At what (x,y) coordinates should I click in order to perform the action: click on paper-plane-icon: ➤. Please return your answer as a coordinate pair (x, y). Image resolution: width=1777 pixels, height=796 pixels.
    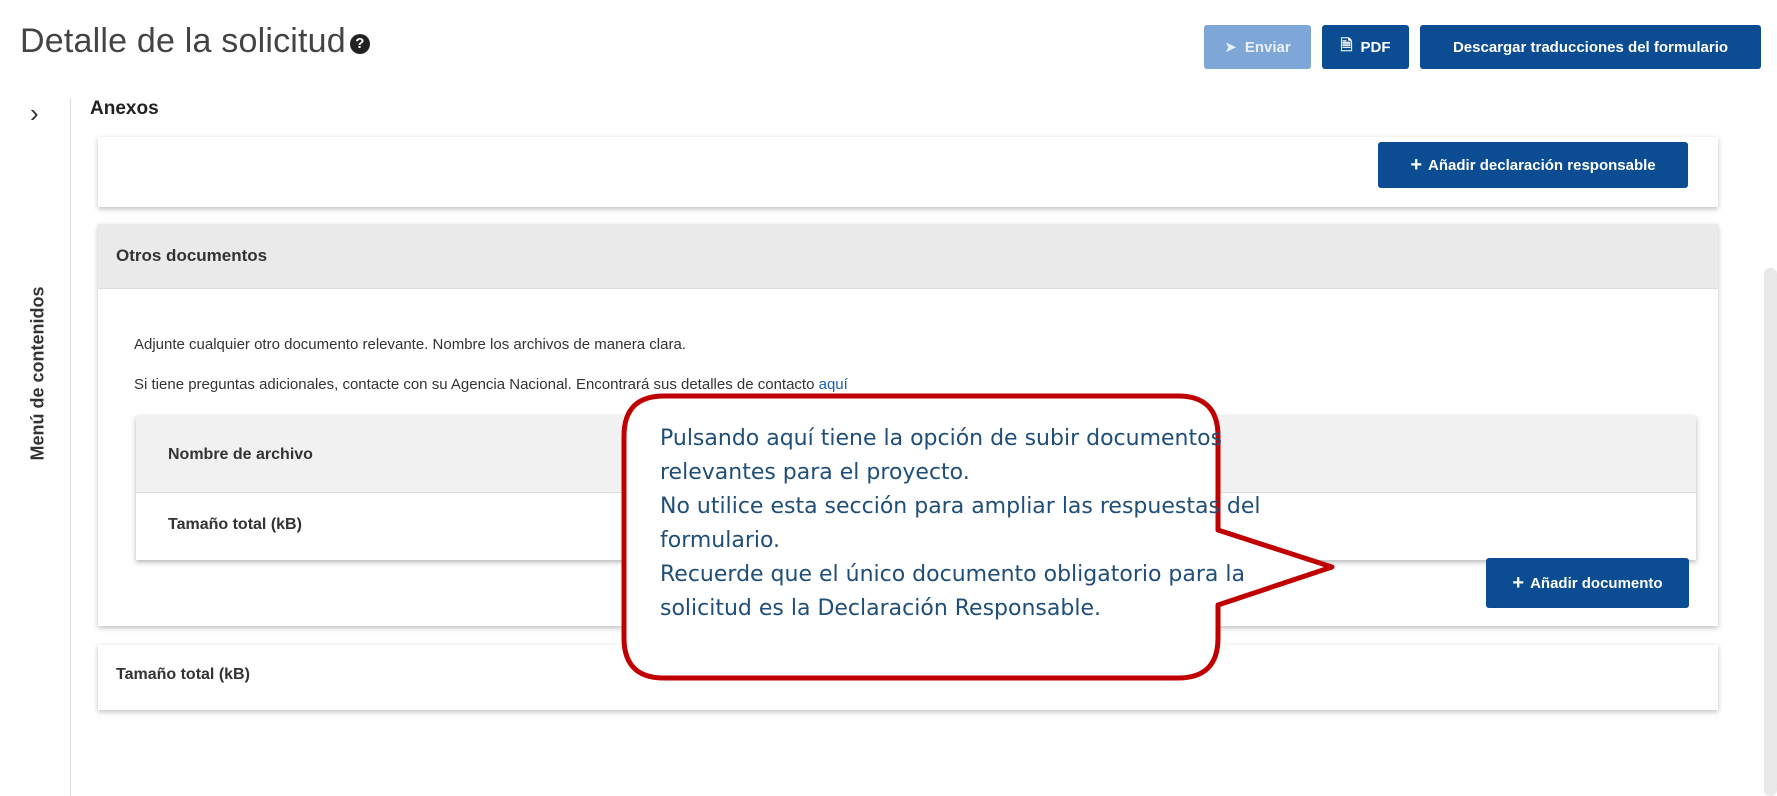
    Looking at the image, I should click on (1230, 47).